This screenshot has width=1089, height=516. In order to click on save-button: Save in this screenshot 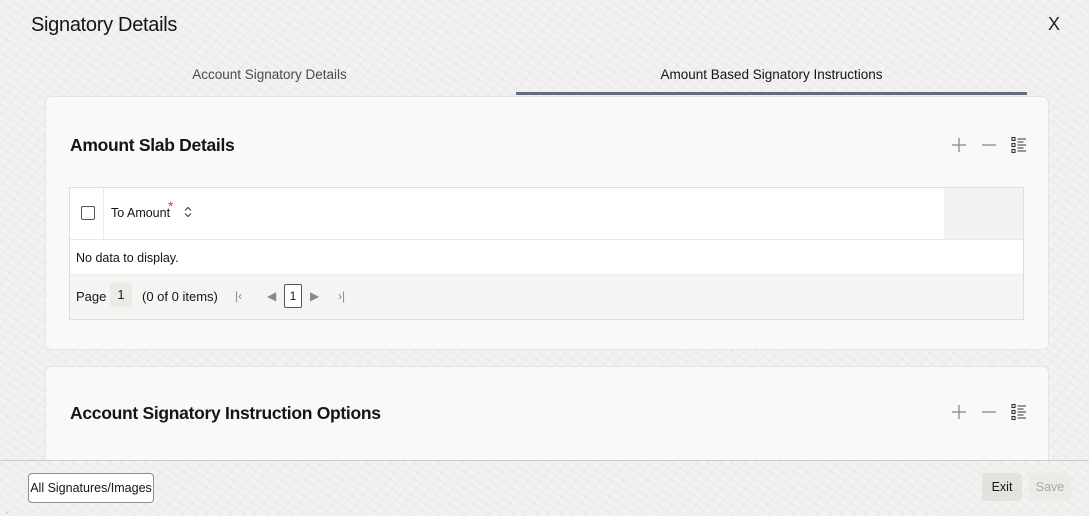, I will do `click(1050, 487)`.